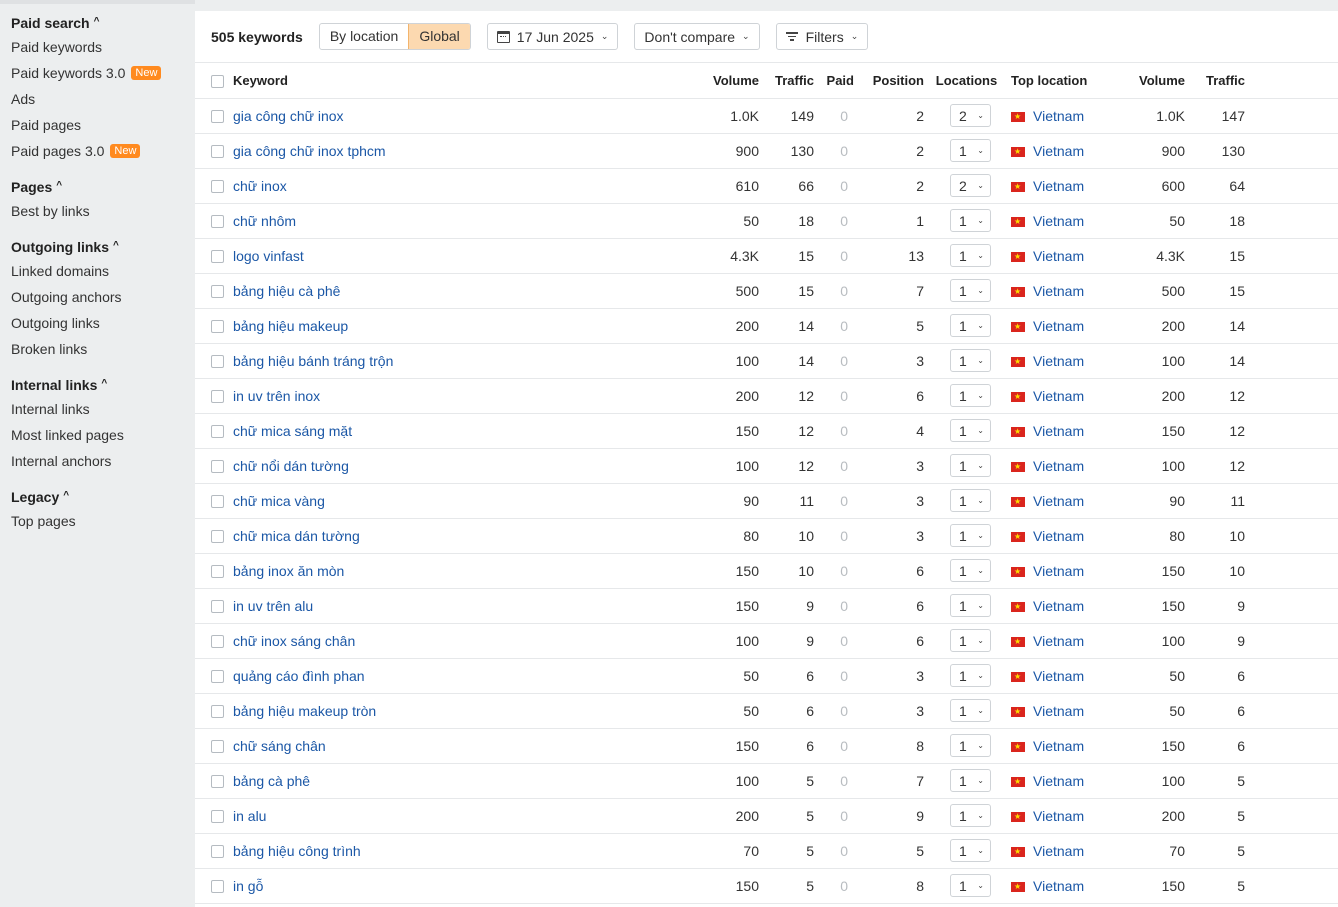  Describe the element at coordinates (97, 385) in the screenshot. I see `sidebar-section-heading: Internal links ^` at that location.